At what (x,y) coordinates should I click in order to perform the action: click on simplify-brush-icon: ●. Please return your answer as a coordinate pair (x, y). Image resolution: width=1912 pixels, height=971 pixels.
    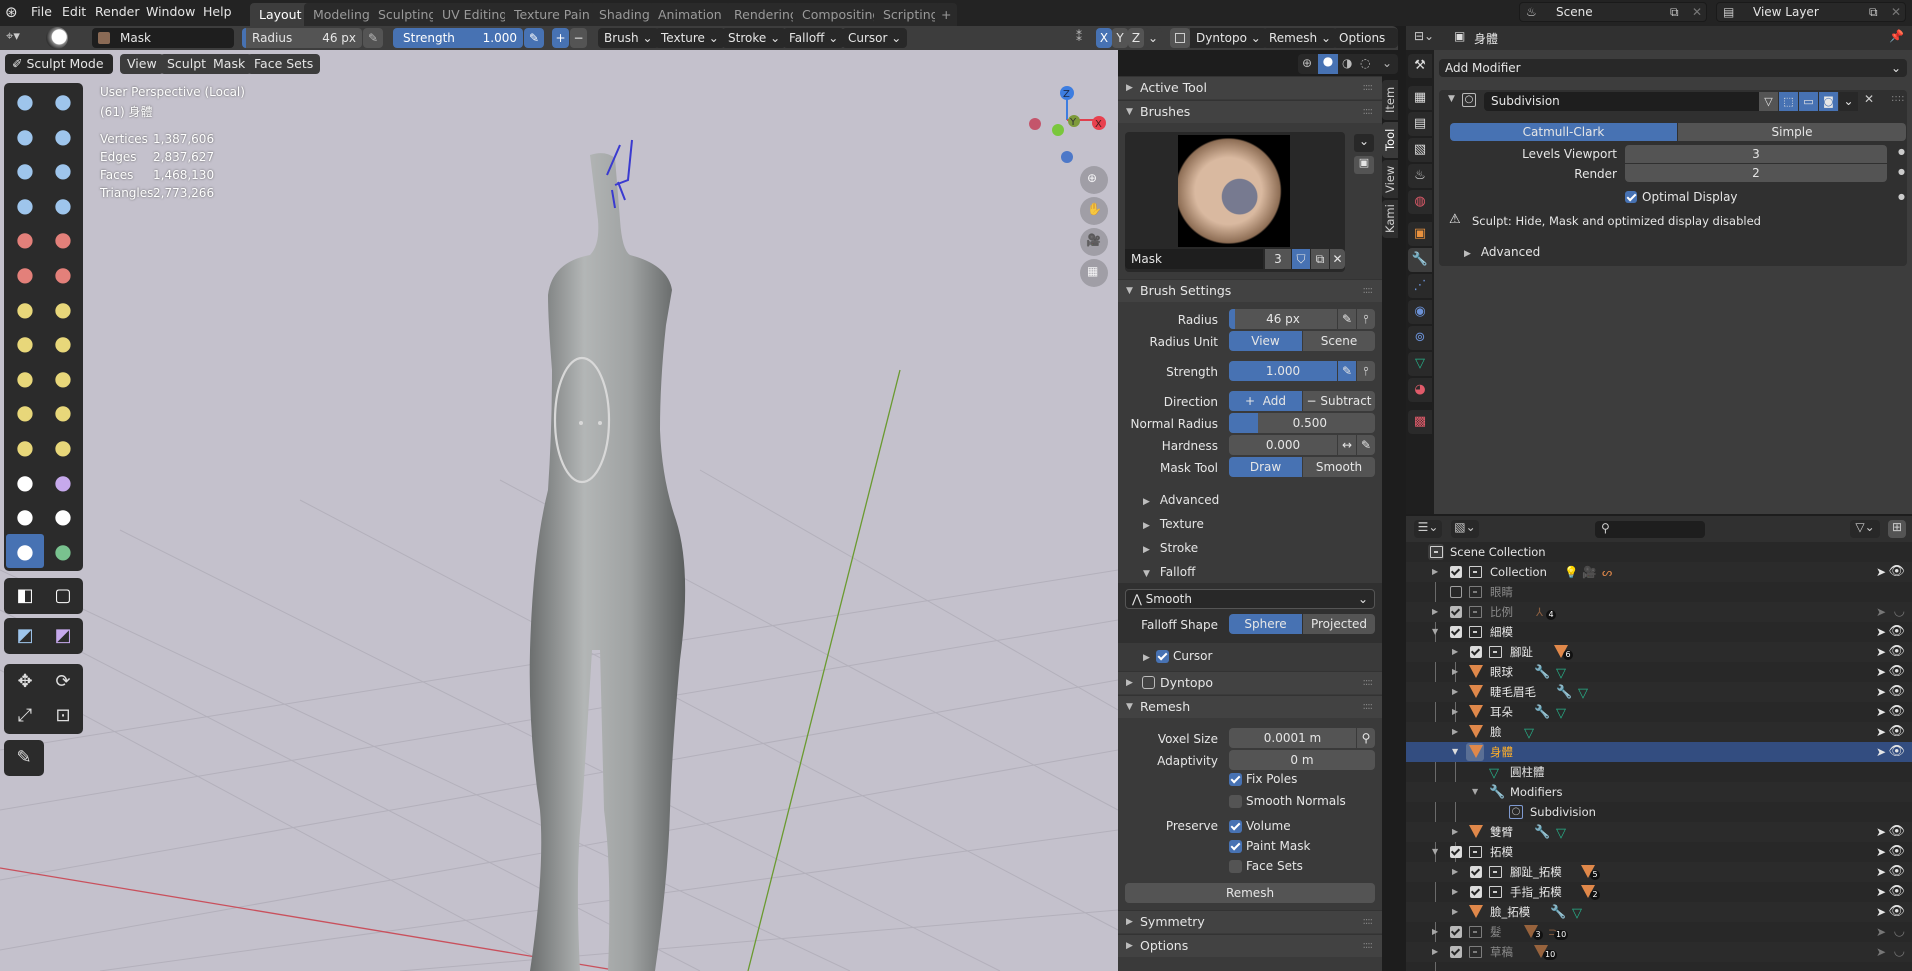
    Looking at the image, I should click on (63, 516).